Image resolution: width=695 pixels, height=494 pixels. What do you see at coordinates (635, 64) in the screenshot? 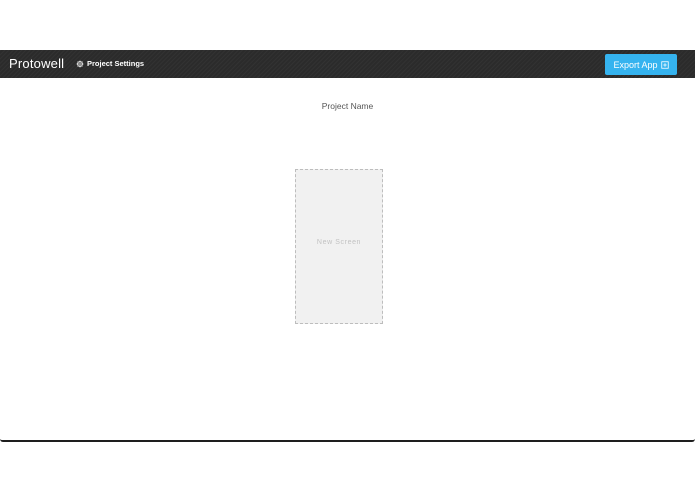
I see `export-app-label: Export App` at bounding box center [635, 64].